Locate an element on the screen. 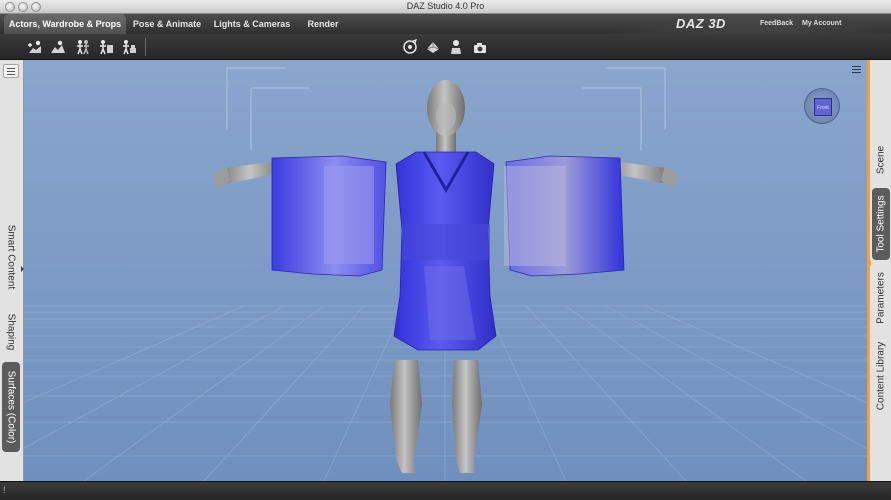 The height and width of the screenshot is (500, 891). tab-parameters: Parameters is located at coordinates (881, 298).